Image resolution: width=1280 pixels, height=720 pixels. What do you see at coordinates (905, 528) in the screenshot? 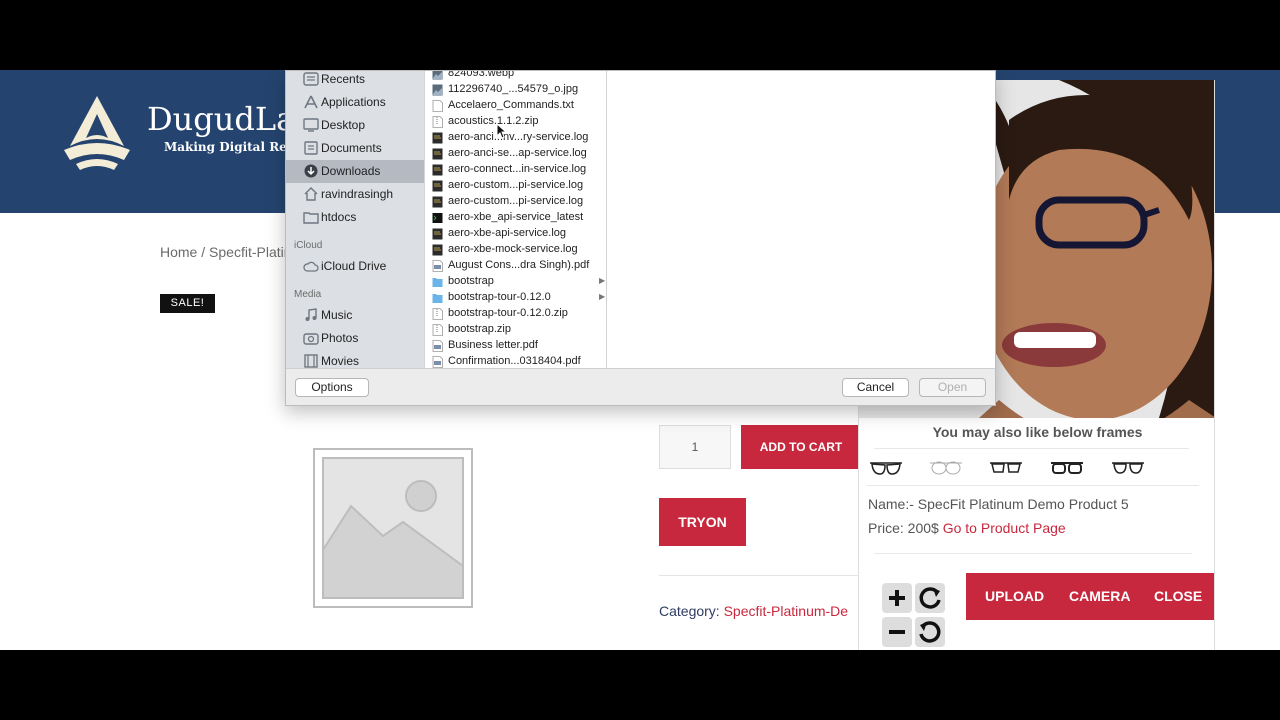
I see `price-label: Price: 200$` at bounding box center [905, 528].